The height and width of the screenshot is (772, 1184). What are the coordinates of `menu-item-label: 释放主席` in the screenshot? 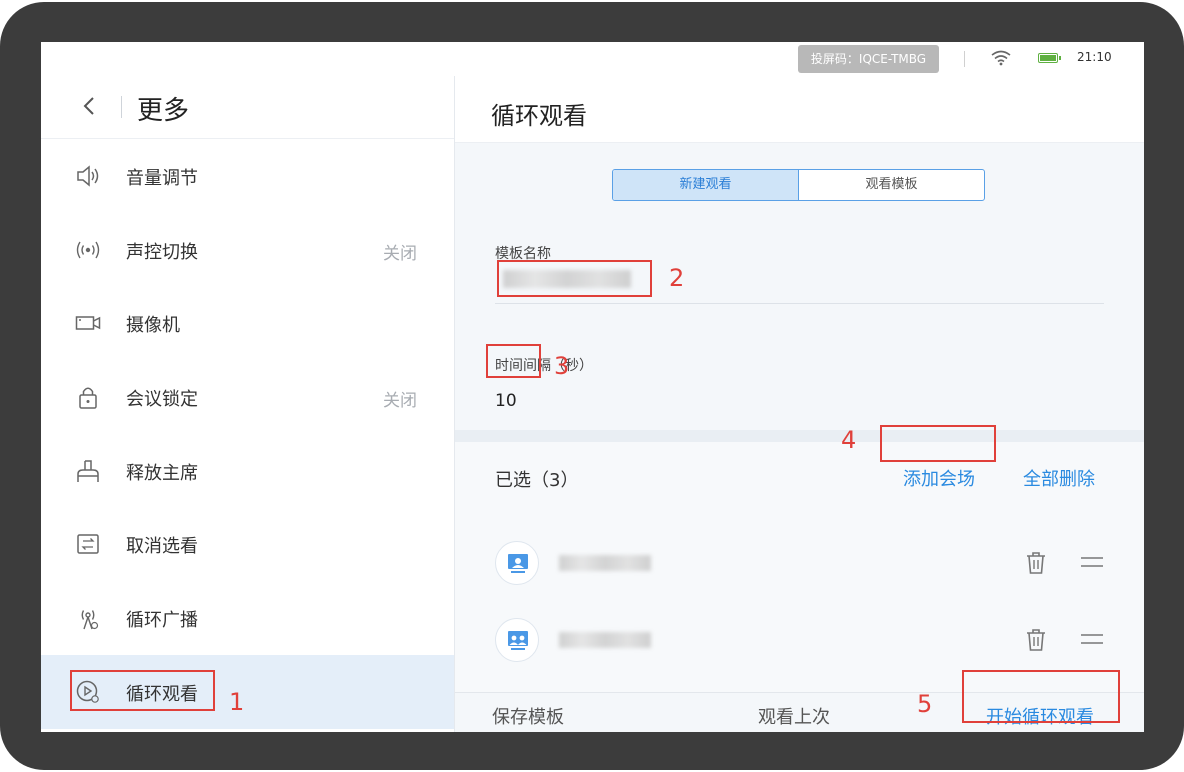 It's located at (162, 473).